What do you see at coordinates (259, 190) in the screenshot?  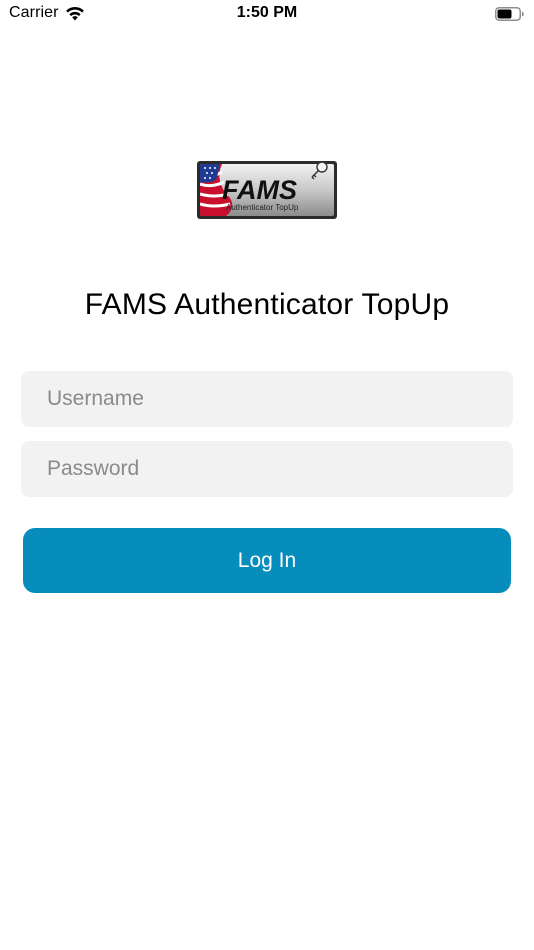 I see `logo-wordmark: FAMS` at bounding box center [259, 190].